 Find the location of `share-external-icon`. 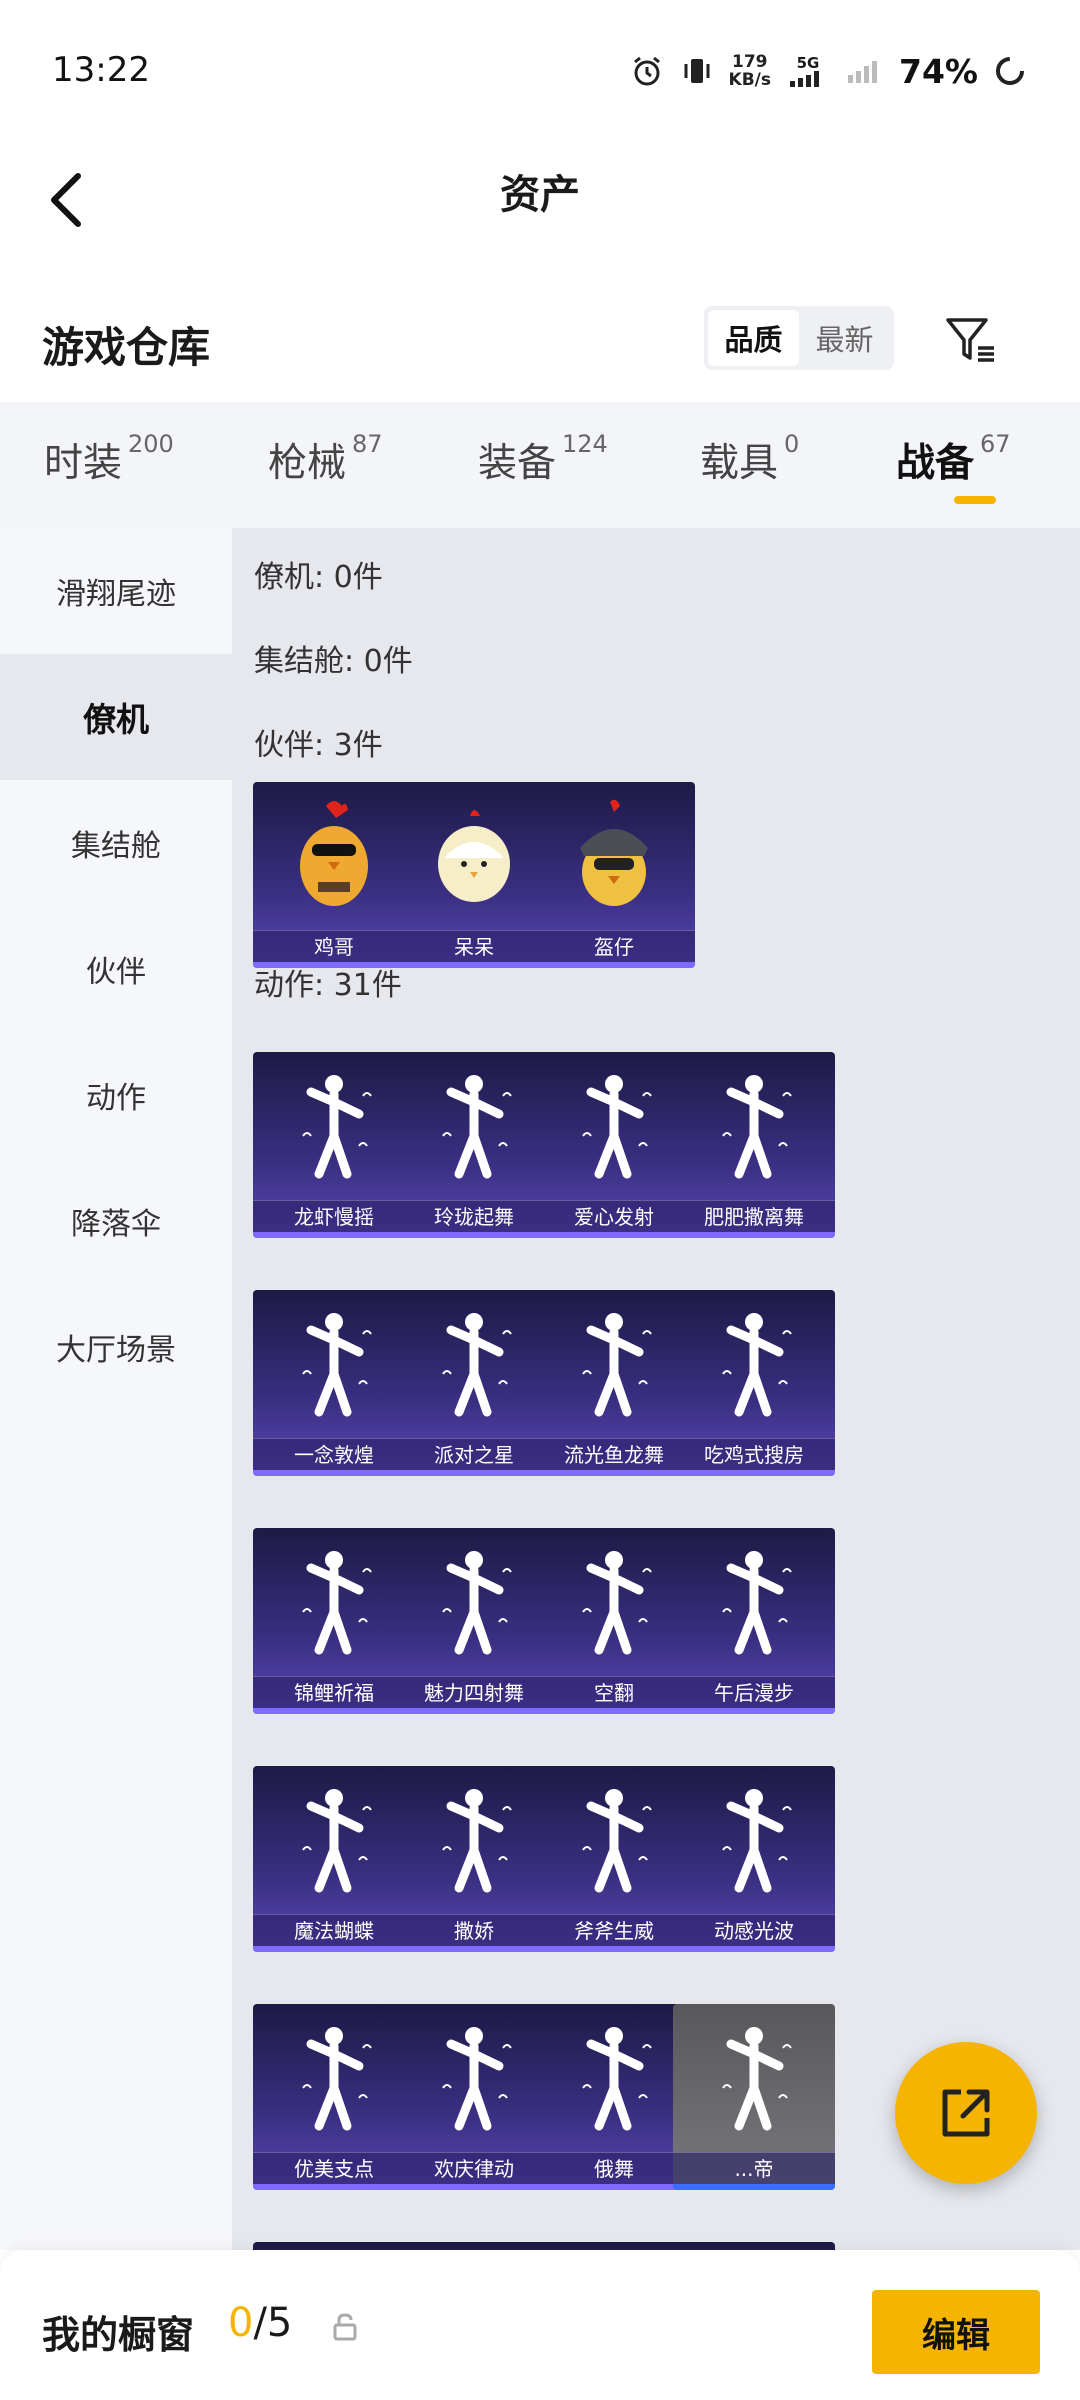

share-external-icon is located at coordinates (966, 2113).